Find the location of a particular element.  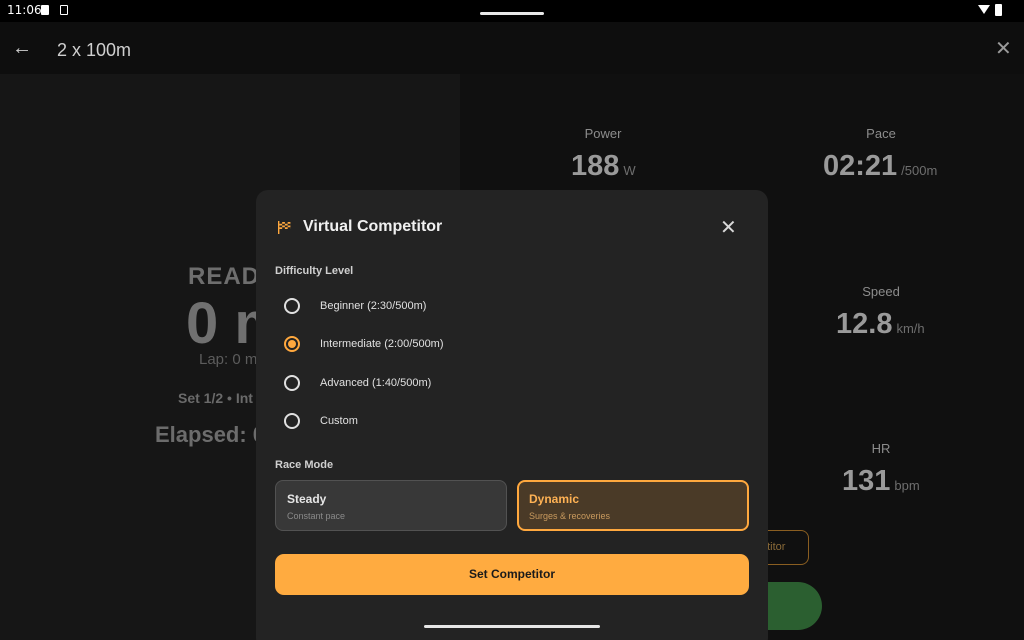

race-mode-steady: Steady Constant pace is located at coordinates (391, 505).